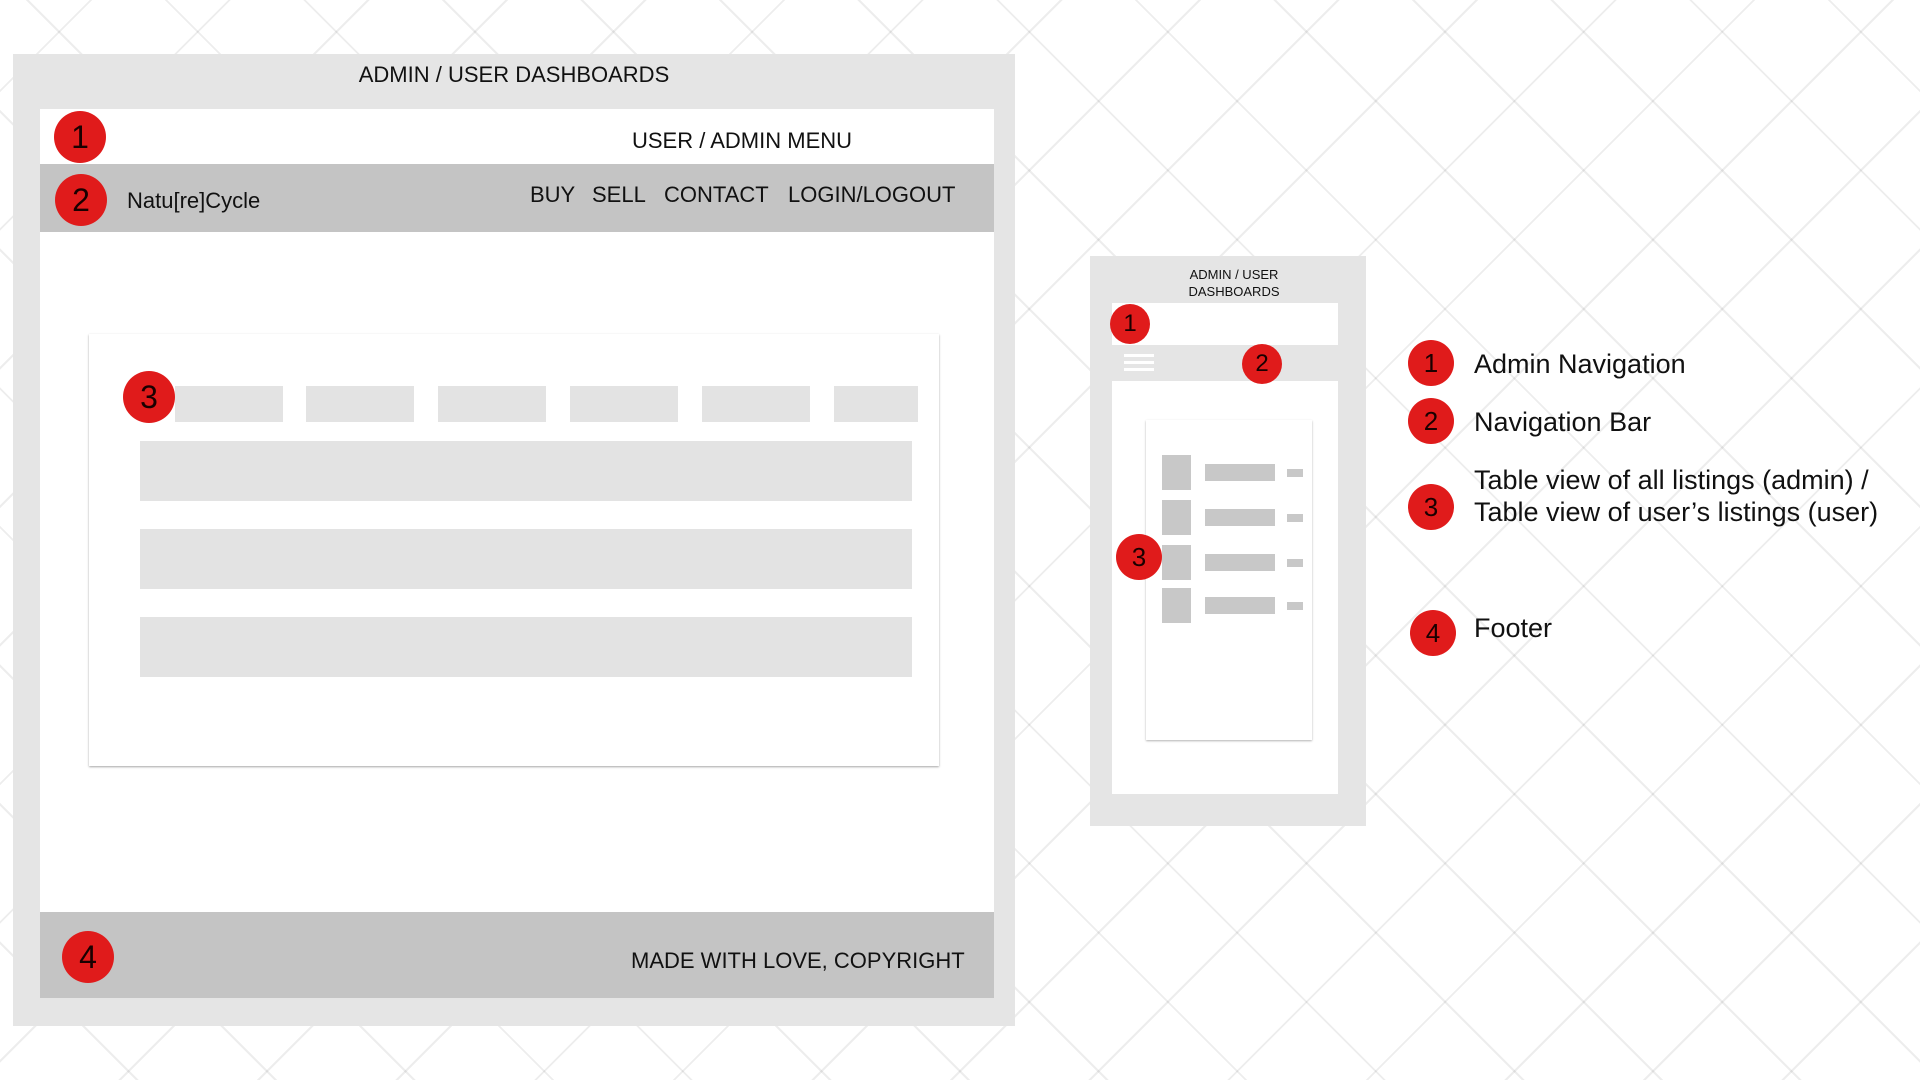 The width and height of the screenshot is (1920, 1080). I want to click on legend-text-footer: Footer, so click(1513, 628).